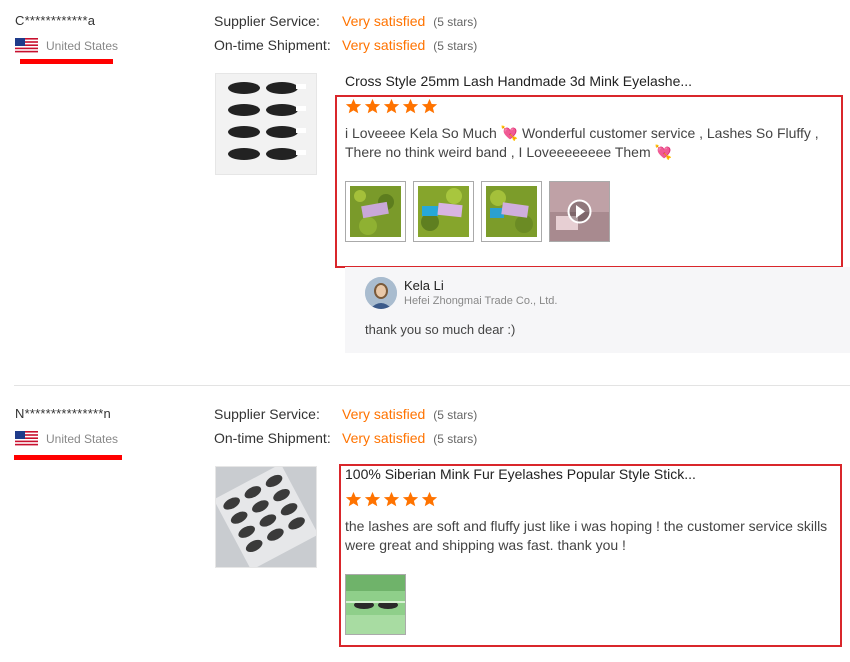 This screenshot has height=662, width=850. What do you see at coordinates (579, 211) in the screenshot?
I see `review-video` at bounding box center [579, 211].